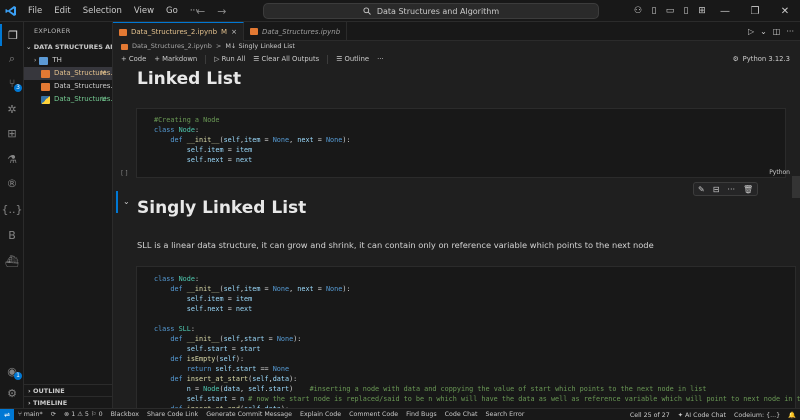  Describe the element at coordinates (144, 11) in the screenshot. I see `menu-view: View` at that location.